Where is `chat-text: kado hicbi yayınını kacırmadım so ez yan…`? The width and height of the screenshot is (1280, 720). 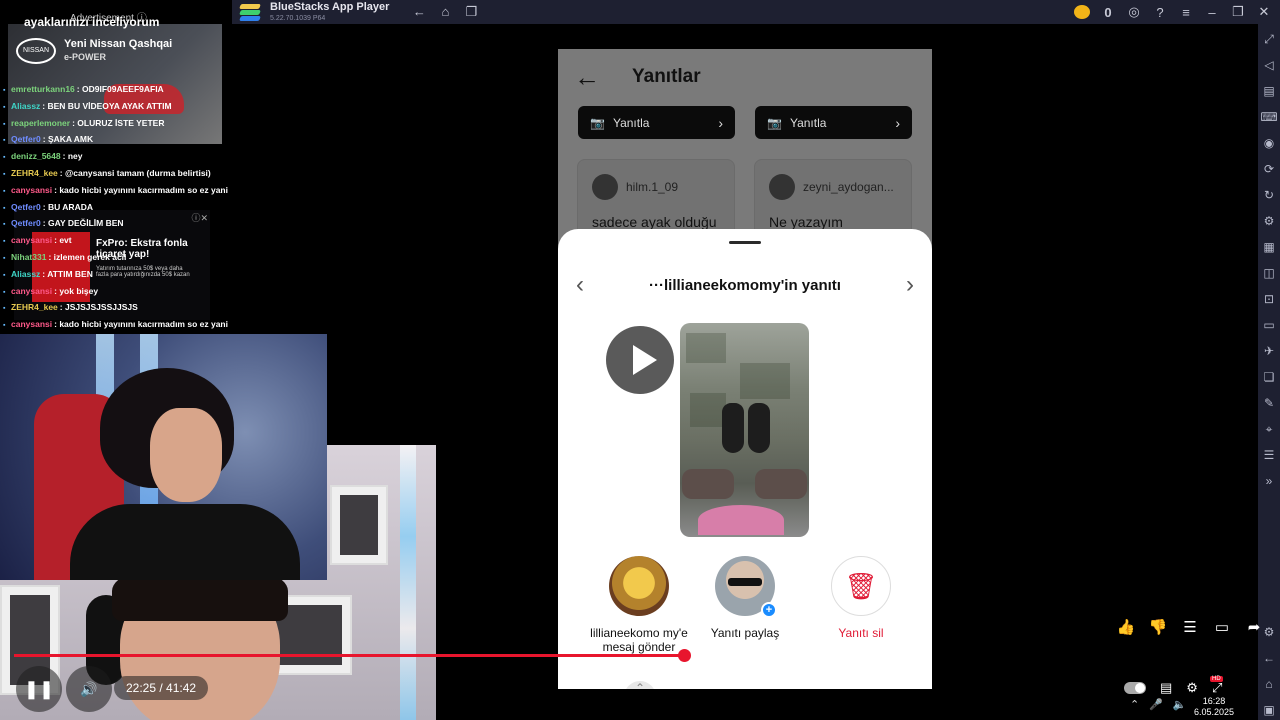
chat-text: kado hicbi yayınını kacırmadım so ez yan… is located at coordinates (143, 324).